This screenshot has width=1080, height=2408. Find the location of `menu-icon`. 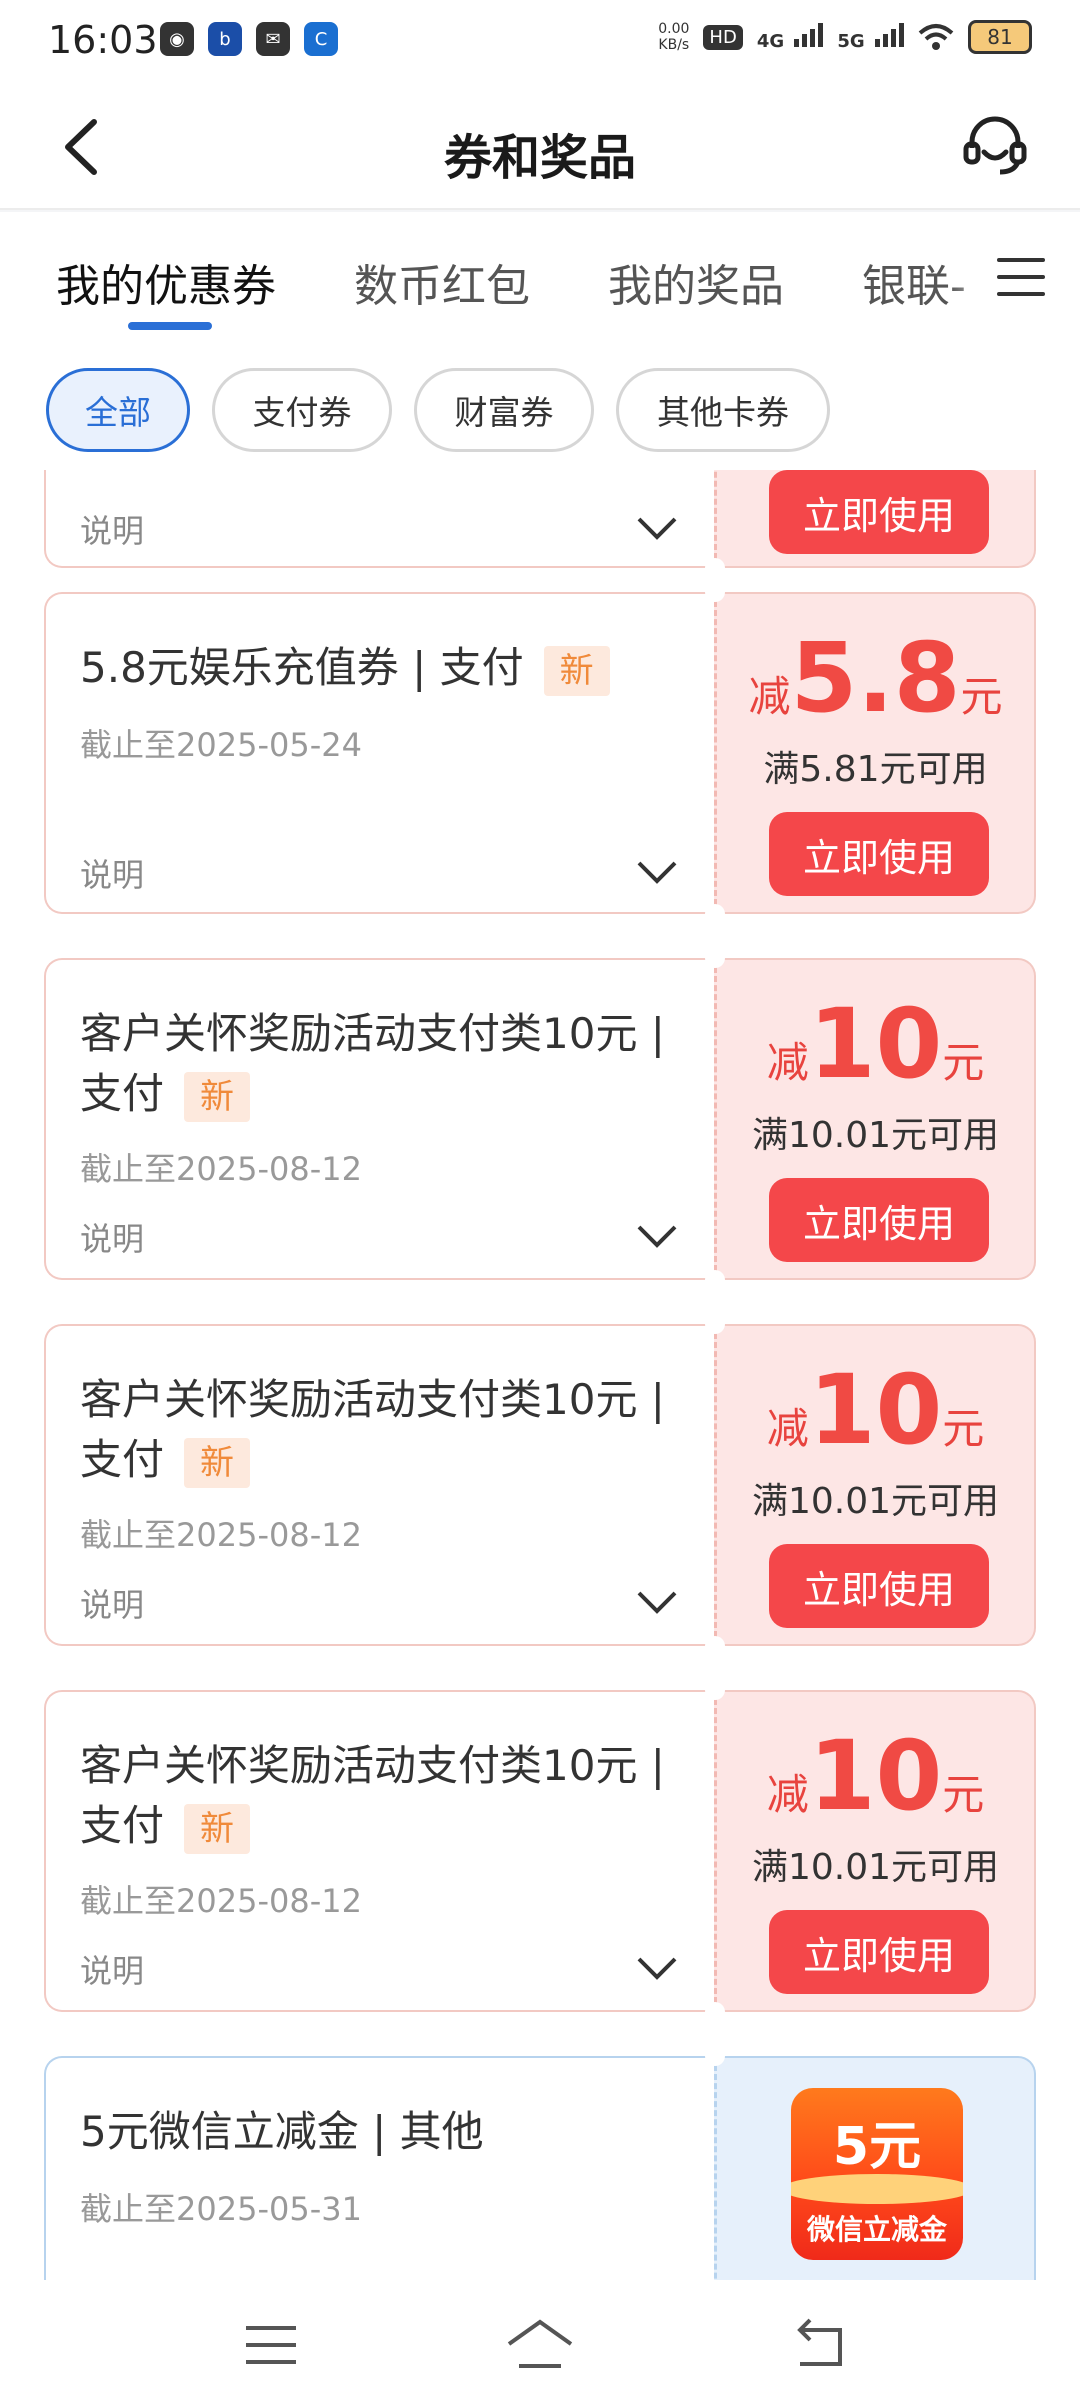

menu-icon is located at coordinates (271, 2345).